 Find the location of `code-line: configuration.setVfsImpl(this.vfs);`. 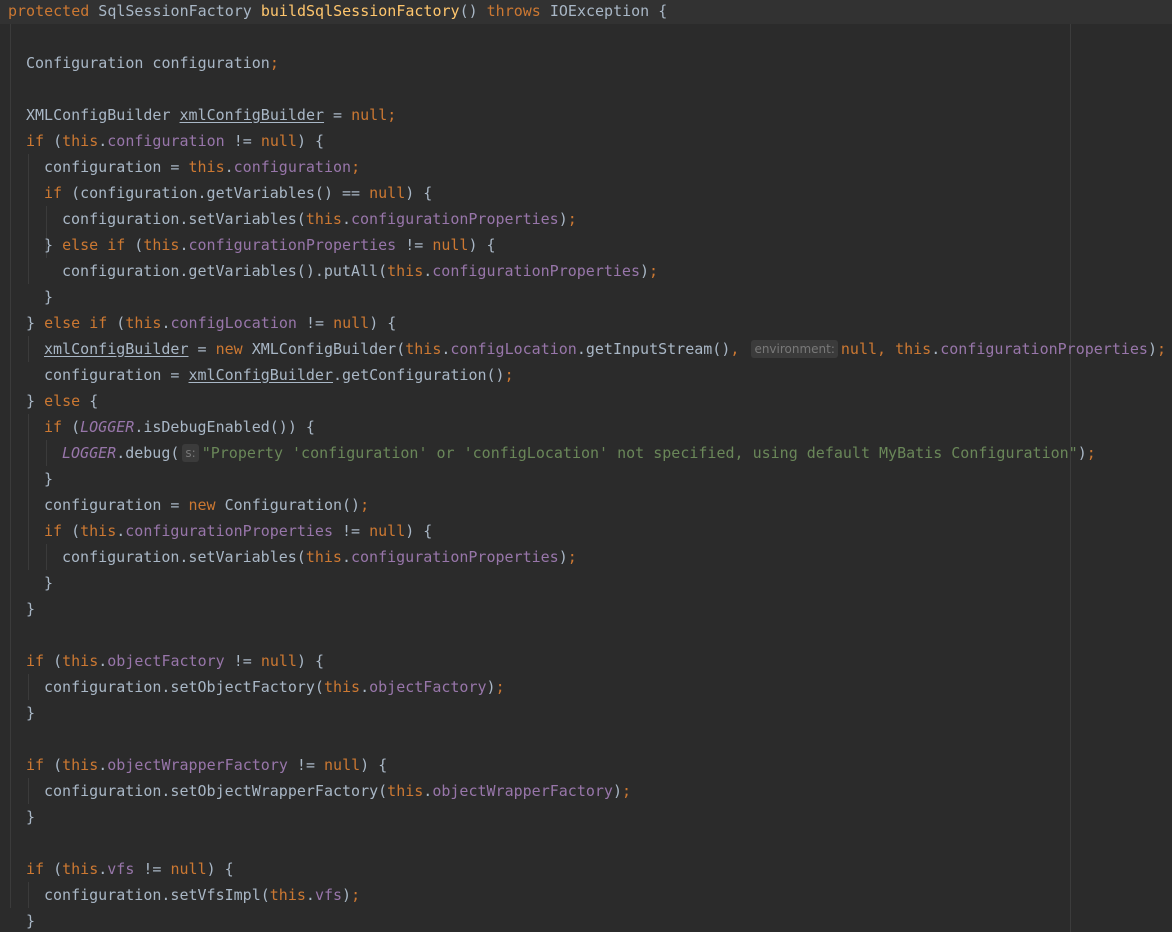

code-line: configuration.setVfsImpl(this.vfs); is located at coordinates (180, 895).